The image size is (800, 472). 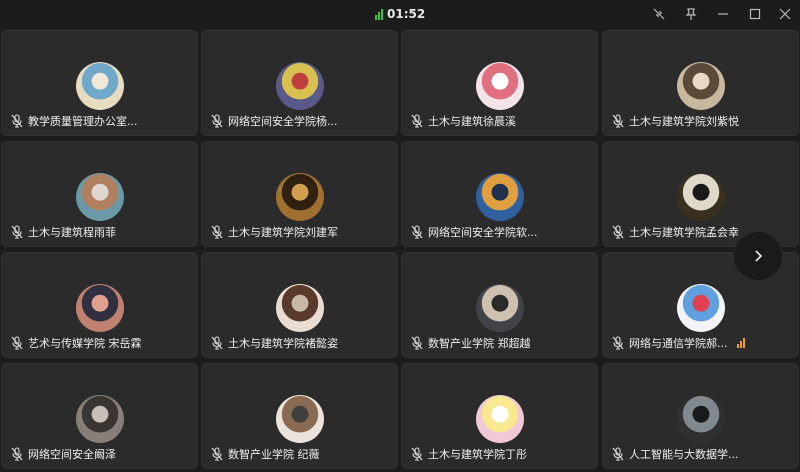 I want to click on nameplate: 土木与建筑程雨菲, so click(x=100, y=232).